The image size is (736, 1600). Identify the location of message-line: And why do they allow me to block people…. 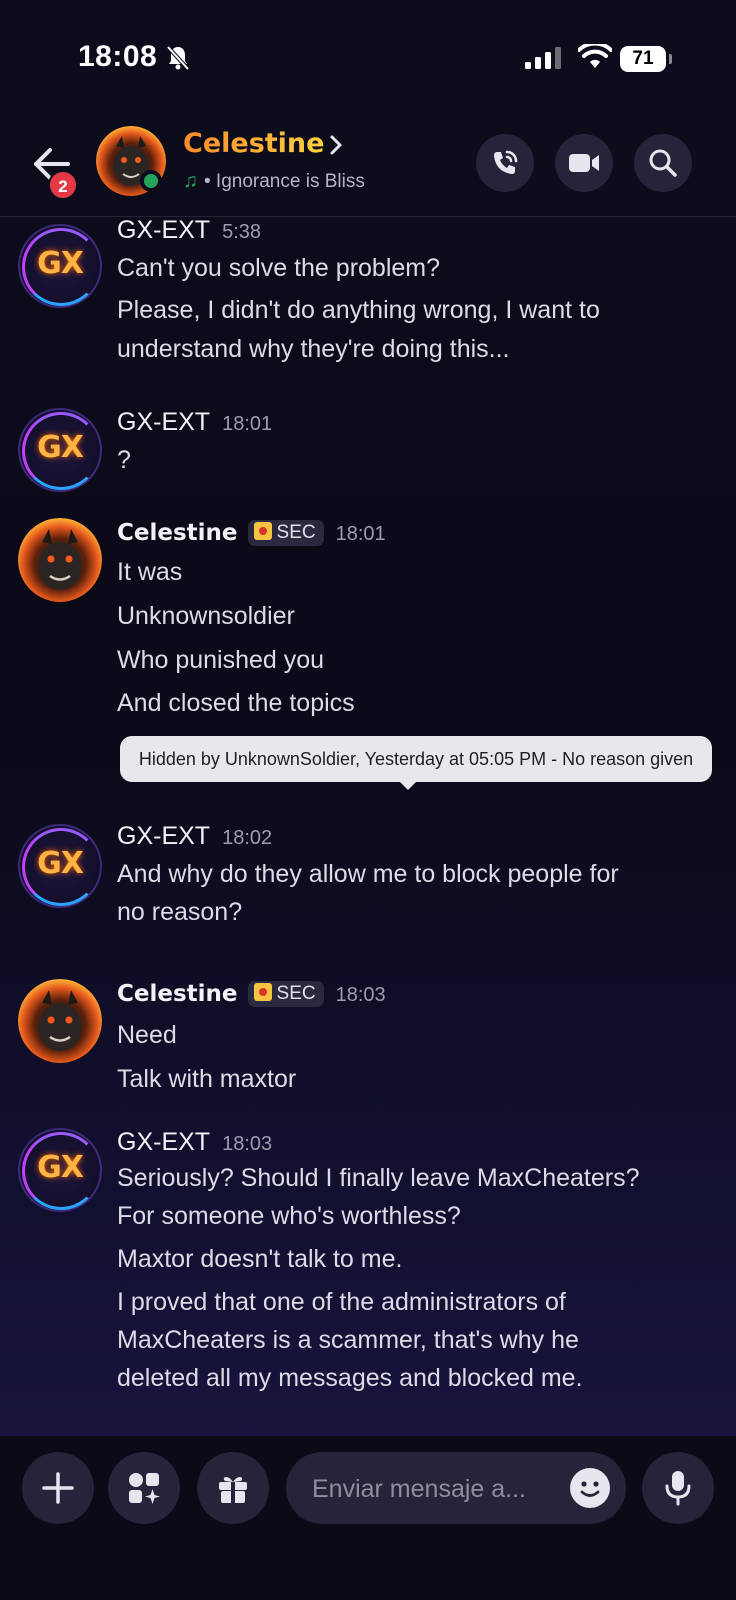
(368, 874).